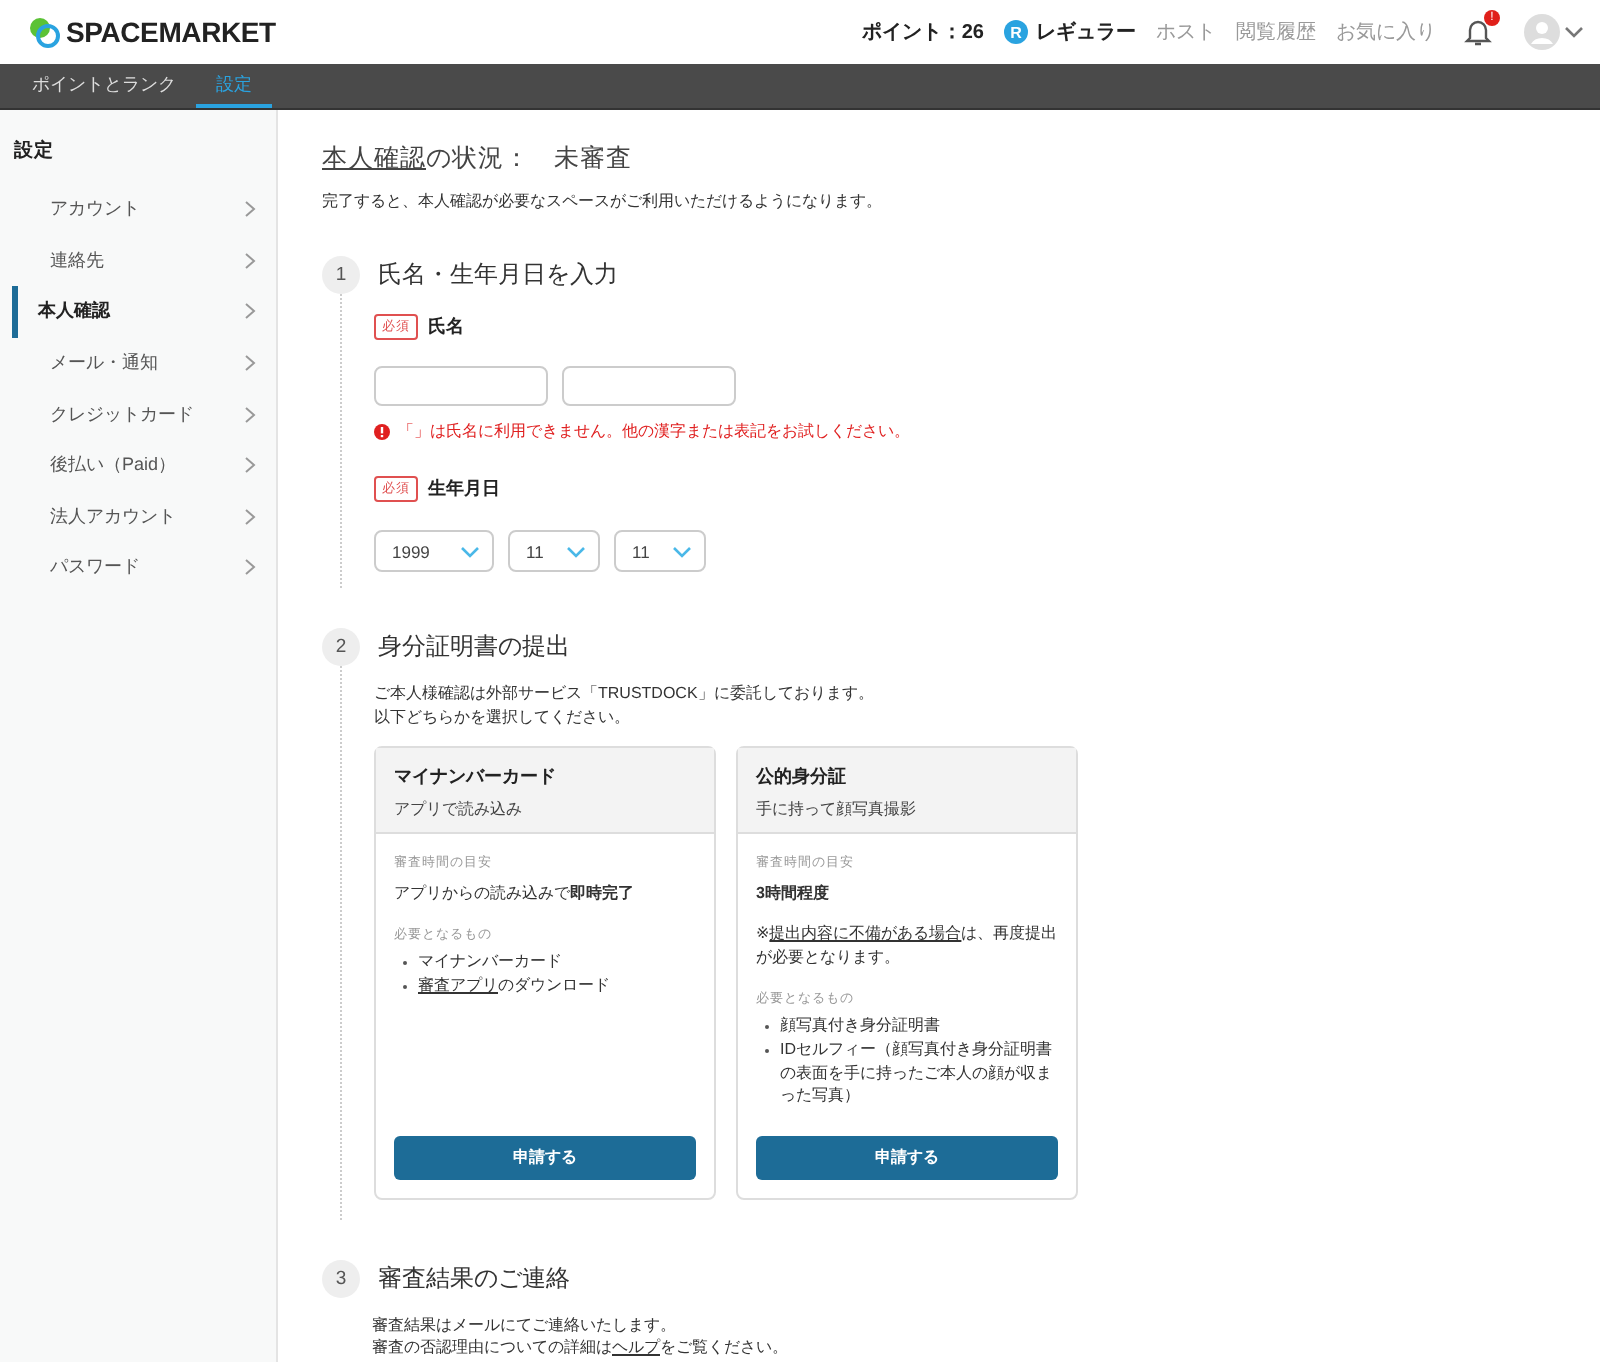 This screenshot has width=1600, height=1362. Describe the element at coordinates (144, 465) in the screenshot. I see `sidebar-item: 後払い（Paid）` at that location.